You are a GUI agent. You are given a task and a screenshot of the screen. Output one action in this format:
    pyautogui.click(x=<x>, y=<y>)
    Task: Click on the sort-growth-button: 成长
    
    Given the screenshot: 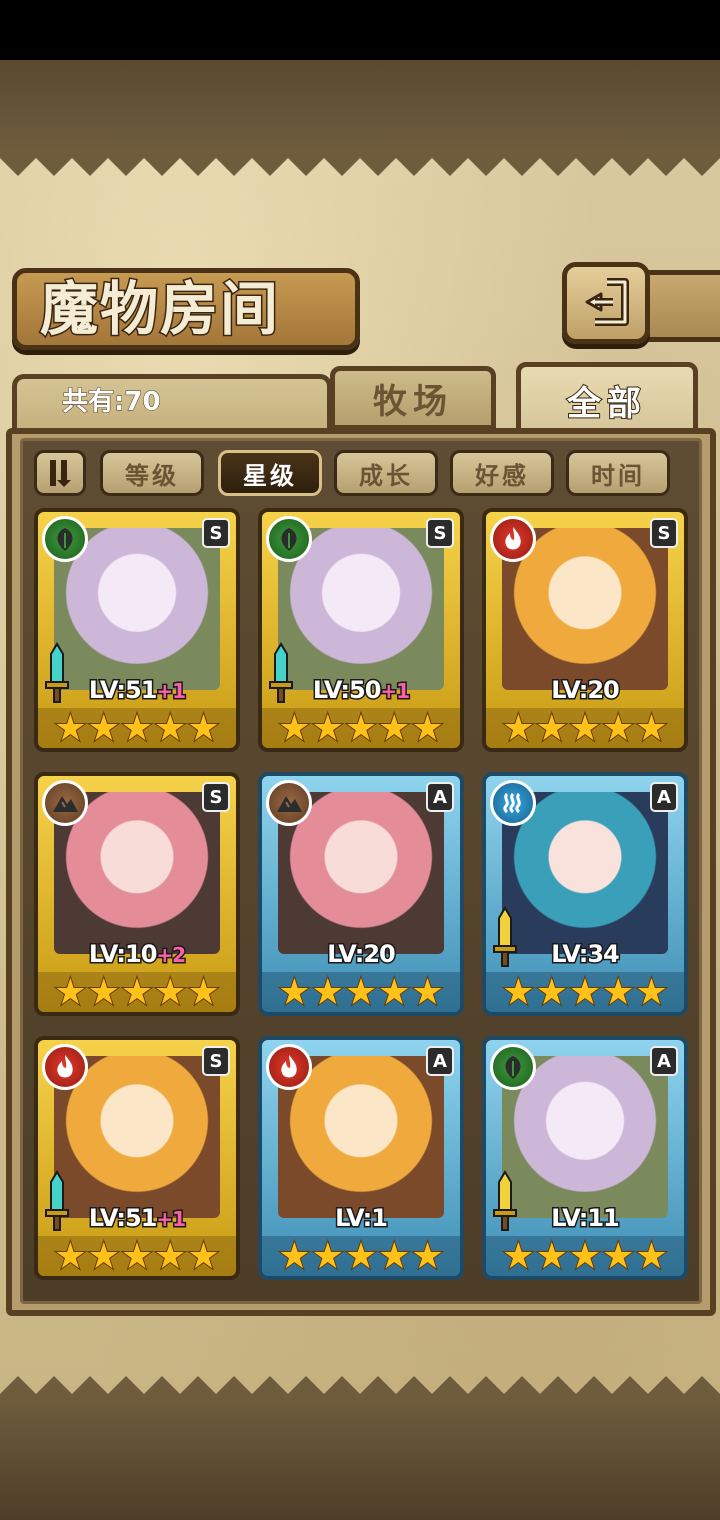 What is the action you would take?
    pyautogui.click(x=386, y=473)
    